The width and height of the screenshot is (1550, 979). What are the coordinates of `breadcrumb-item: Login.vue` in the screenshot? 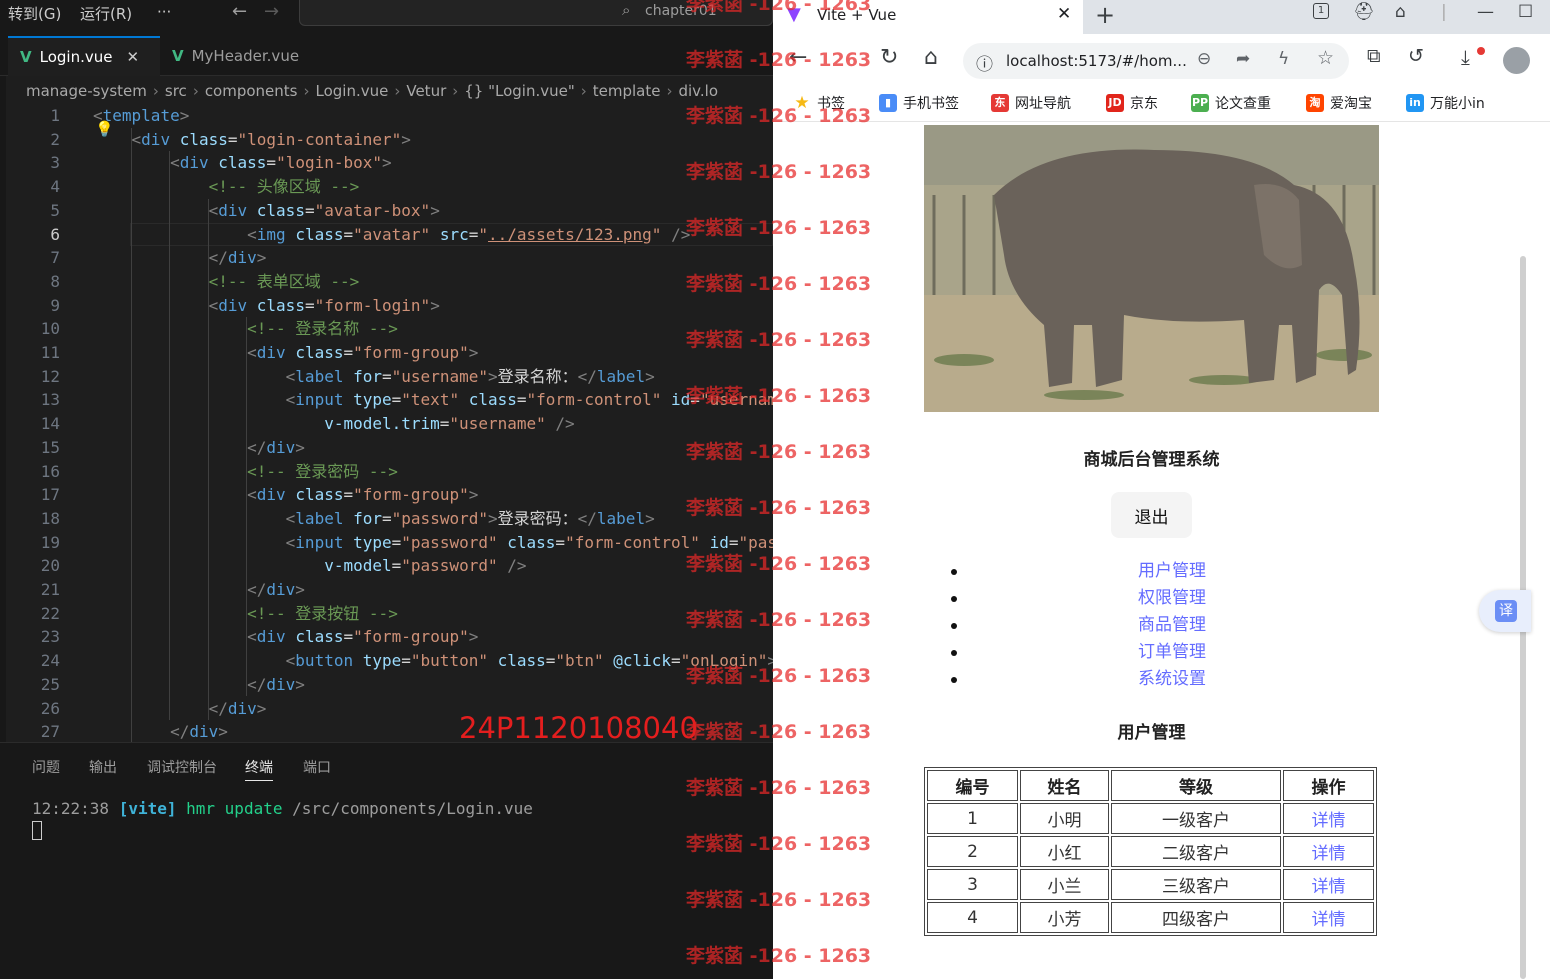 It's located at (352, 91).